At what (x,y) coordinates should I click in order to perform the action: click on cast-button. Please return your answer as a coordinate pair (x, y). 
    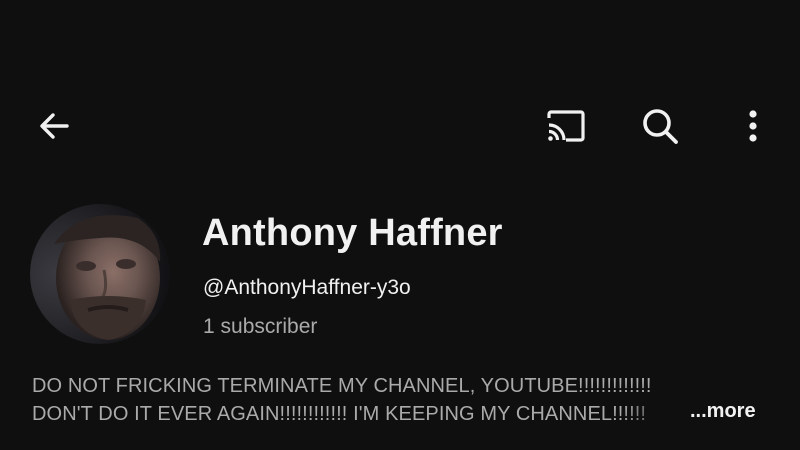
    Looking at the image, I should click on (565, 126).